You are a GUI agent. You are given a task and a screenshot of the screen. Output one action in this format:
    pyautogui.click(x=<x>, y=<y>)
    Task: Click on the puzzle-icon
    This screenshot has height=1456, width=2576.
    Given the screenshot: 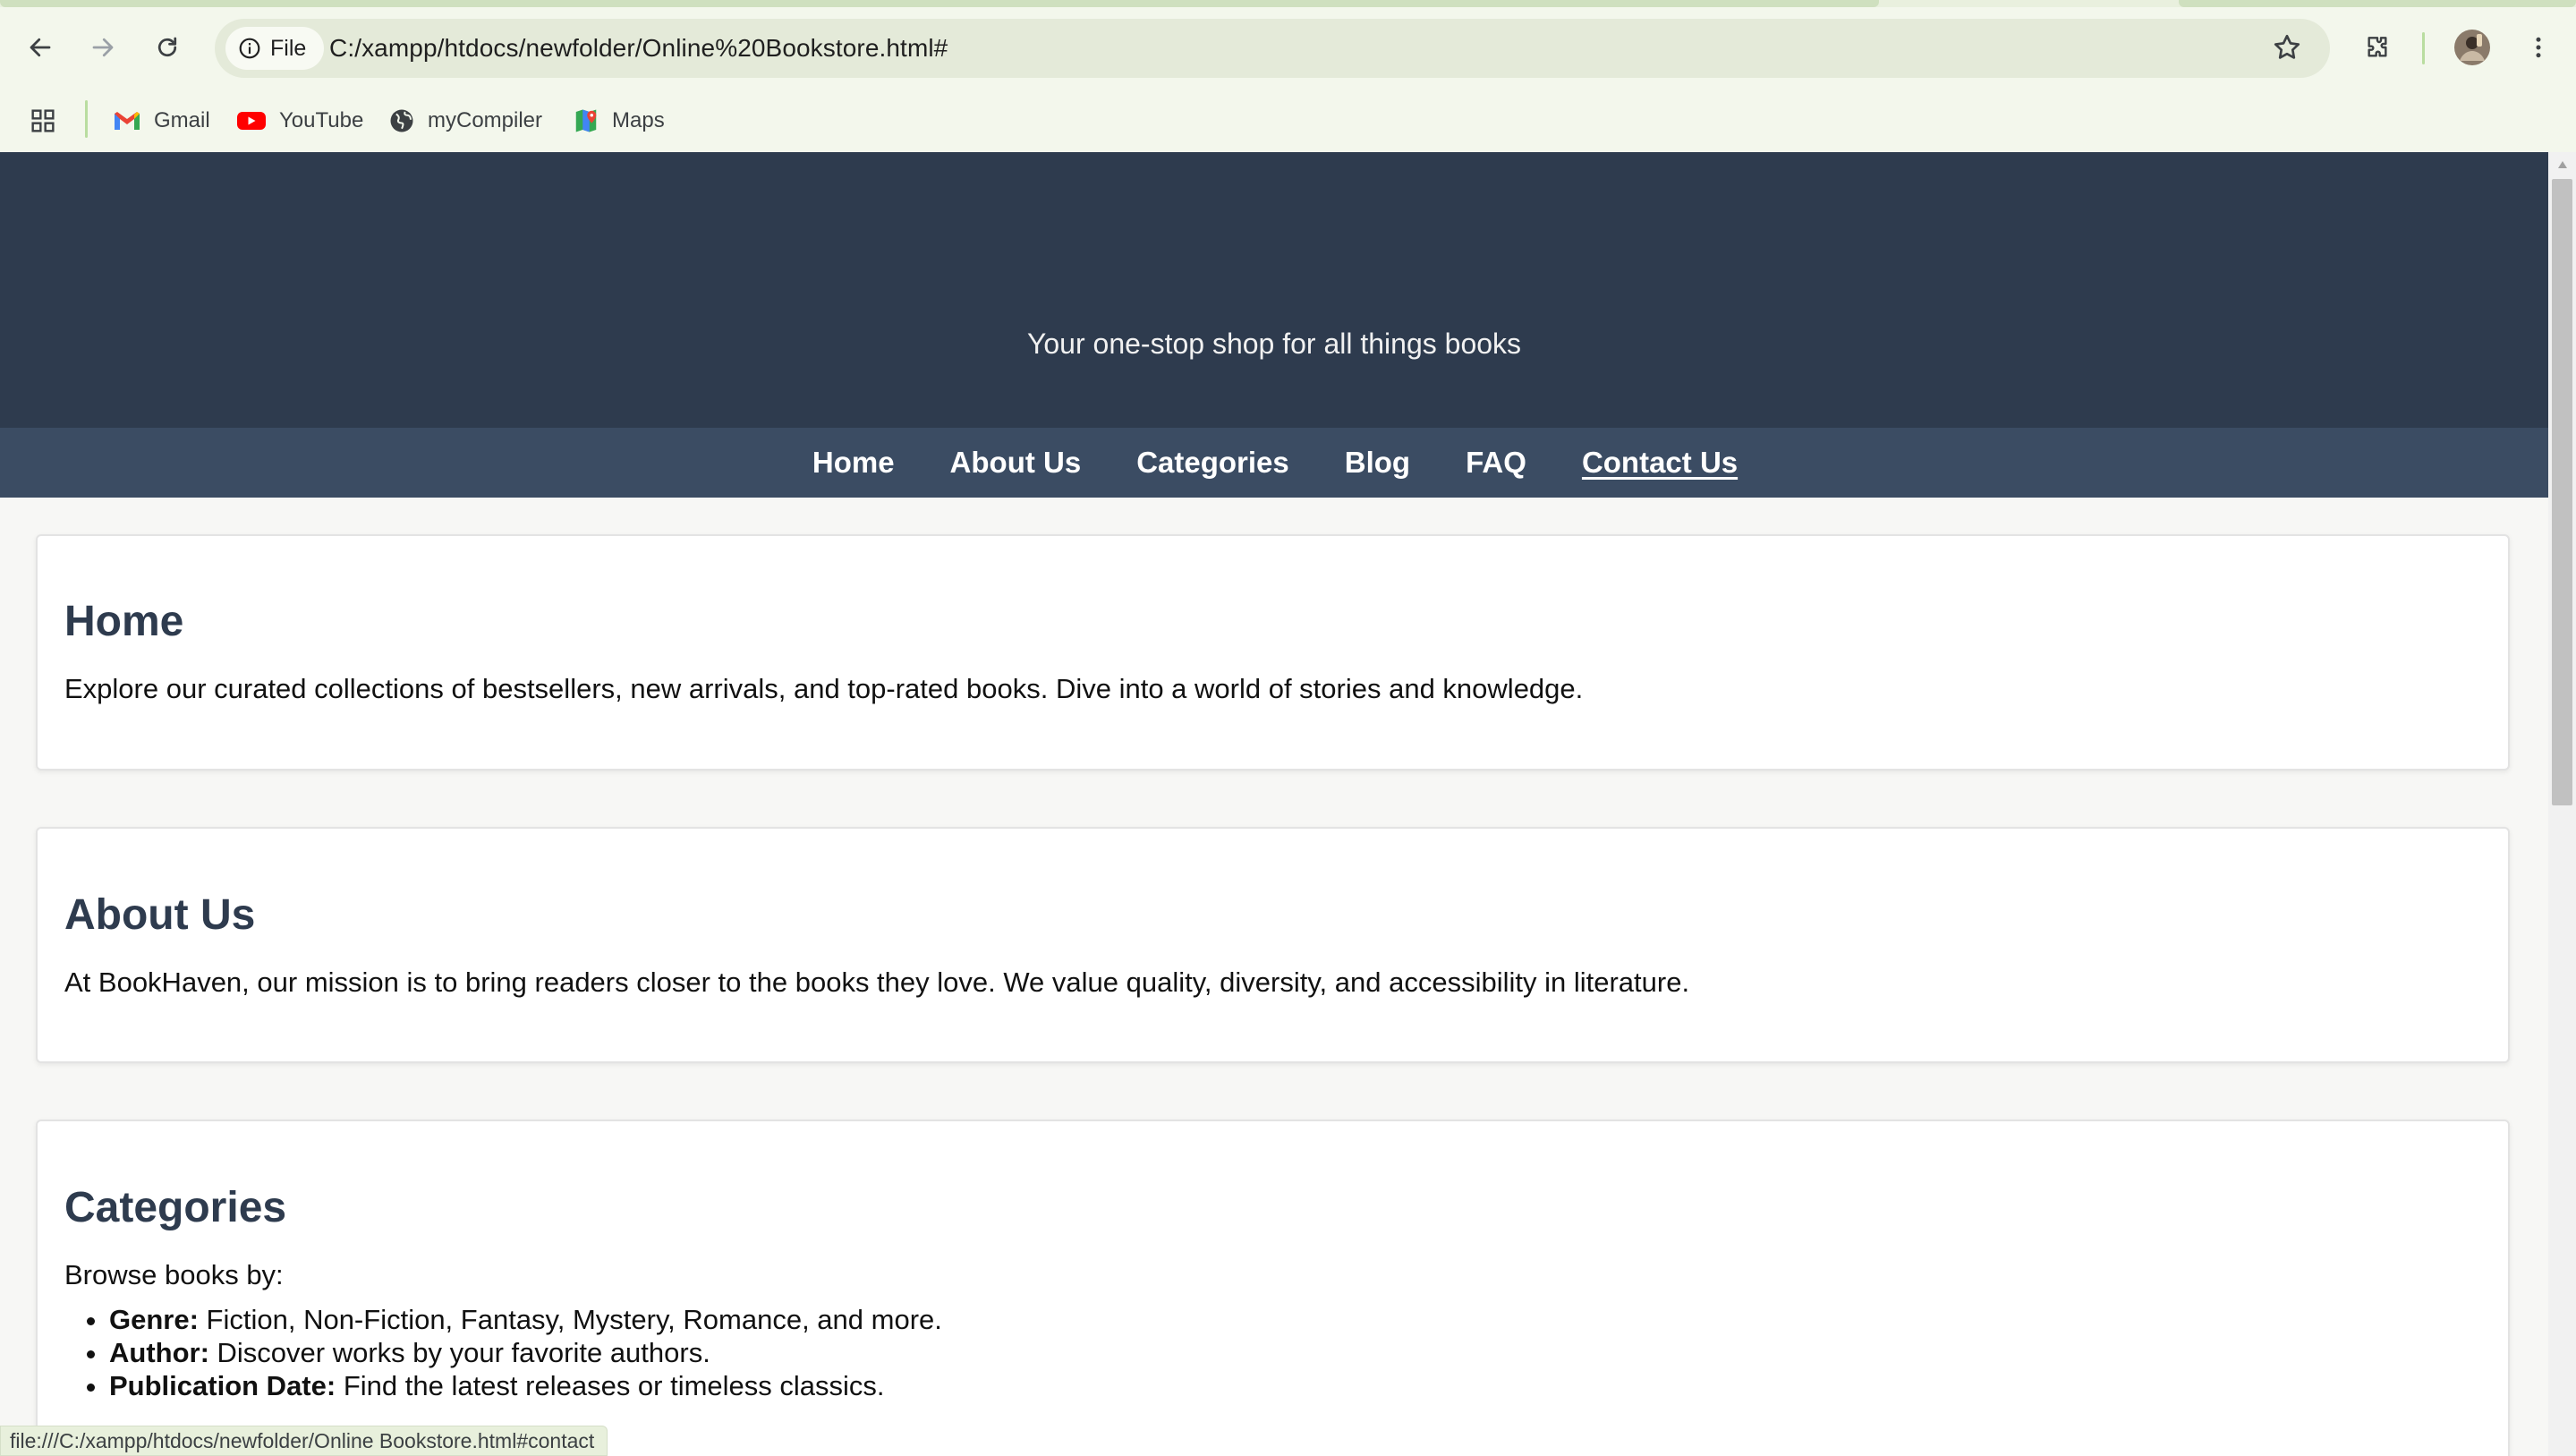 What is the action you would take?
    pyautogui.click(x=2377, y=47)
    